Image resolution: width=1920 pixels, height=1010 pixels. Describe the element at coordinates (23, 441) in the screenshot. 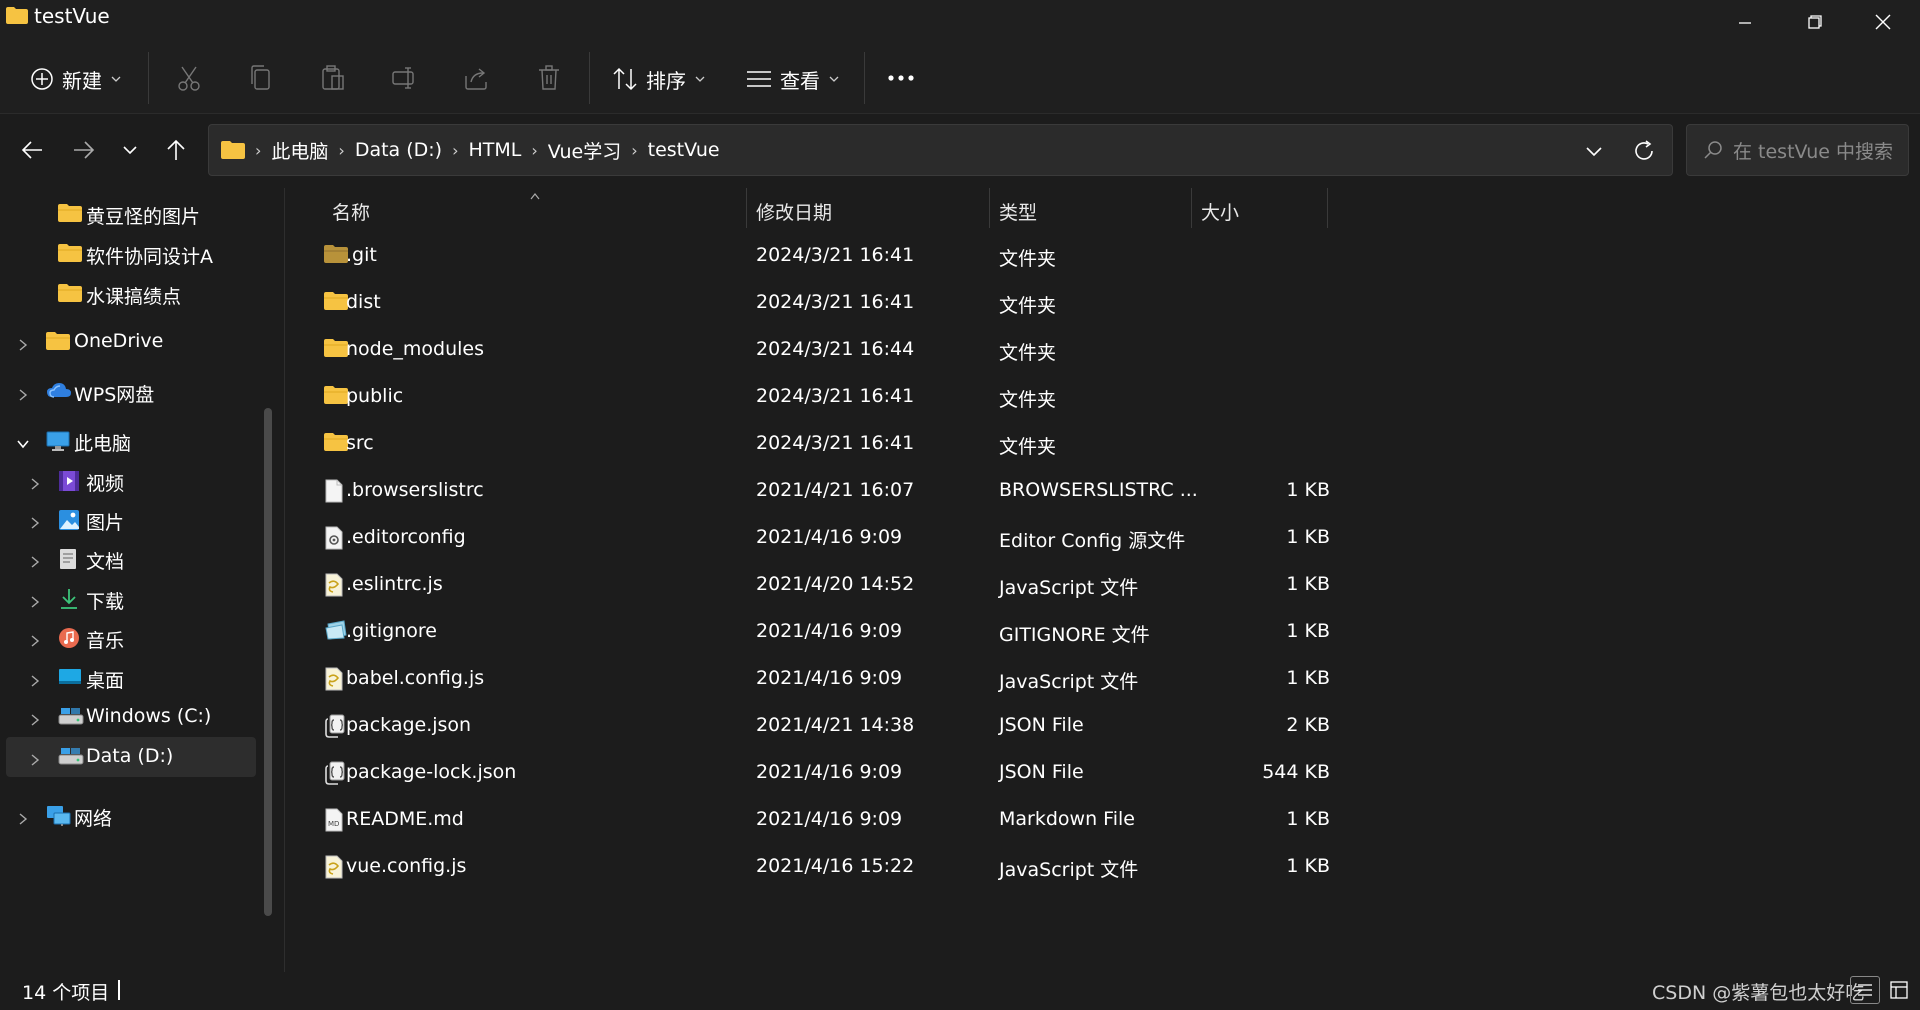

I see `chevron-down-icon` at that location.